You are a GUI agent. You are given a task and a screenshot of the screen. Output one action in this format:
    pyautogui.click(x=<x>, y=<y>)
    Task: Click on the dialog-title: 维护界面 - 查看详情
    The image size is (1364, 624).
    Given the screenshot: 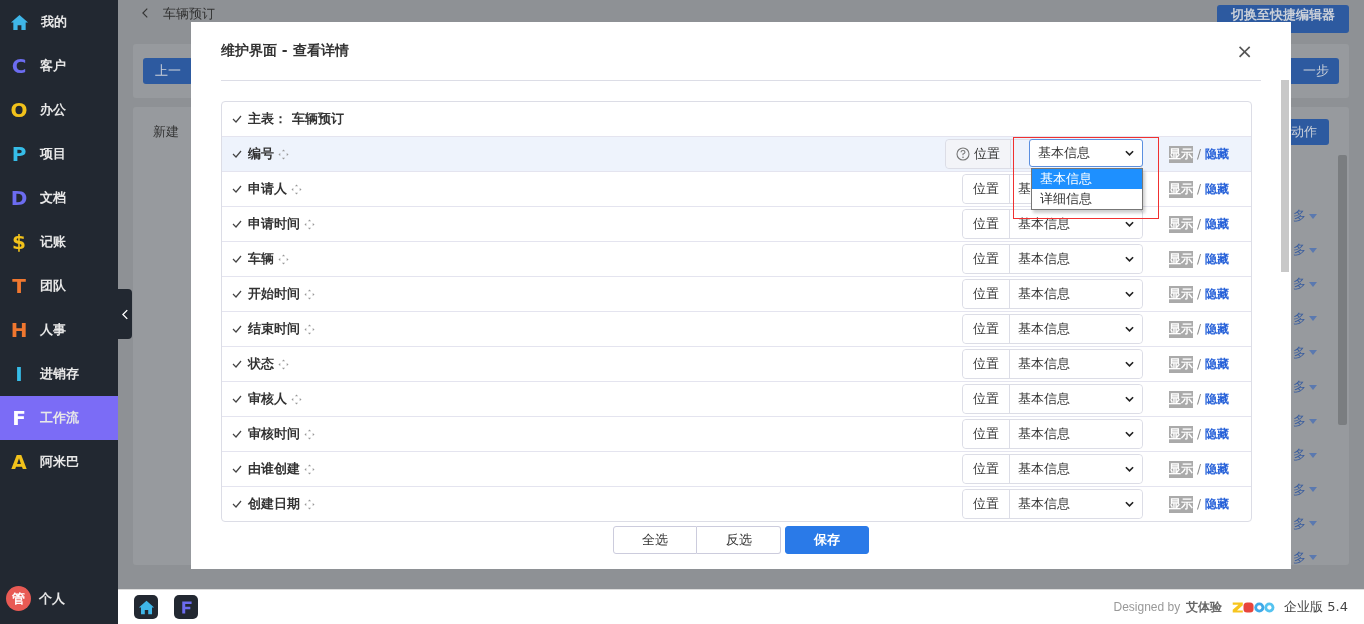 What is the action you would take?
    pyautogui.click(x=285, y=51)
    